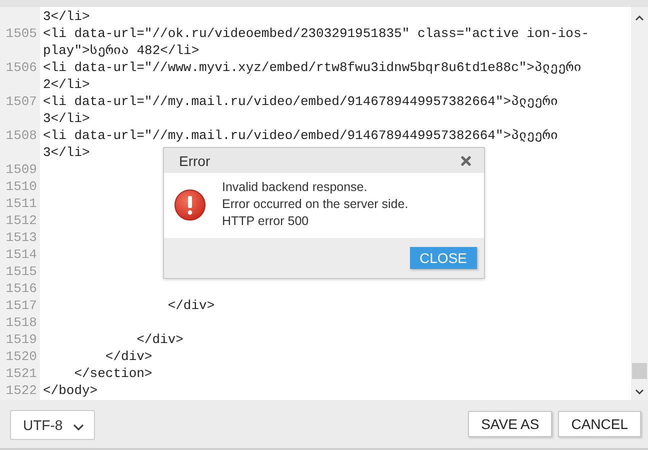  Describe the element at coordinates (639, 203) in the screenshot. I see `scrollbar` at that location.